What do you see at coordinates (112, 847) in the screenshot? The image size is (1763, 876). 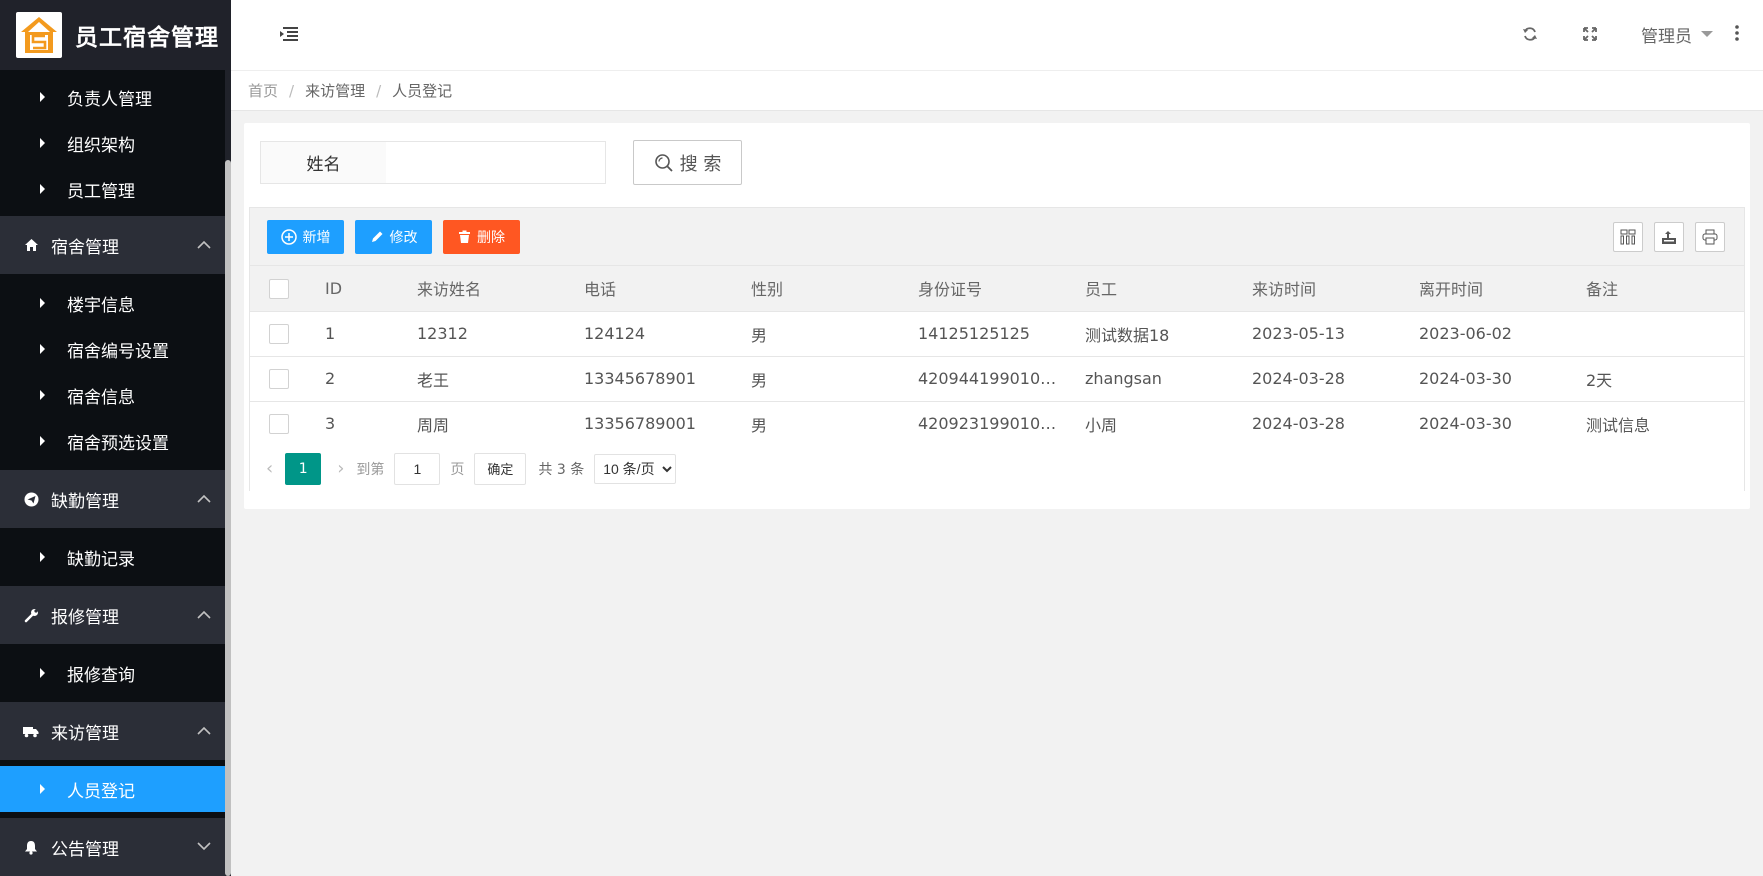 I see `sidebar-group-notice: 公告管理` at bounding box center [112, 847].